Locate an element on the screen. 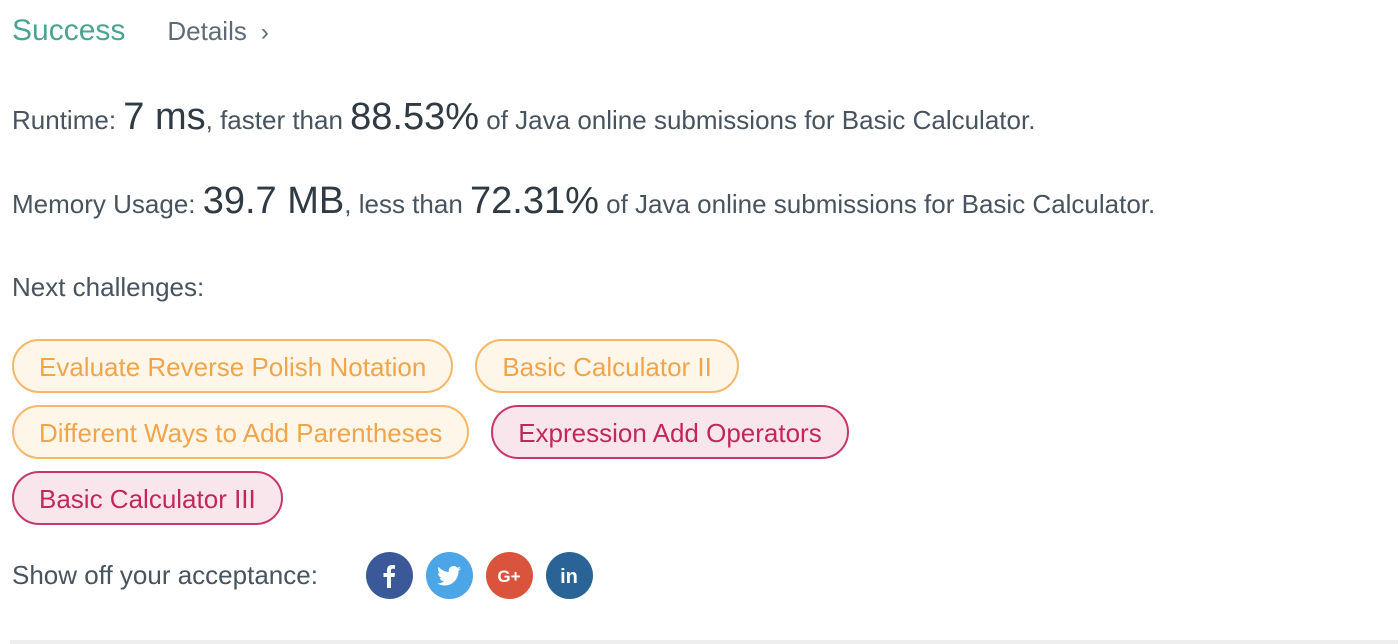 The width and height of the screenshot is (1398, 644). google-plus-share-button: G+ is located at coordinates (509, 575).